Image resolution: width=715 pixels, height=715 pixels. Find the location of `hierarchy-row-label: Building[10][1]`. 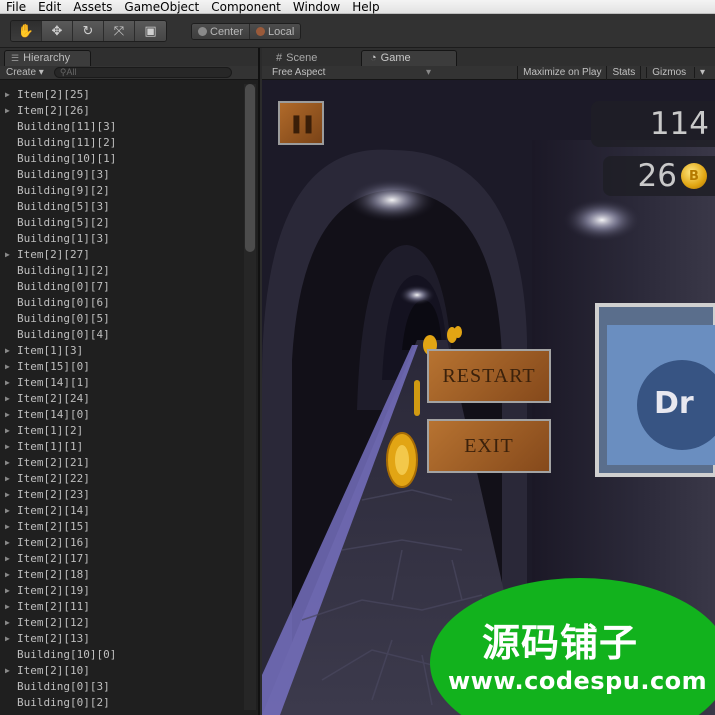

hierarchy-row-label: Building[10][1] is located at coordinates (67, 158).